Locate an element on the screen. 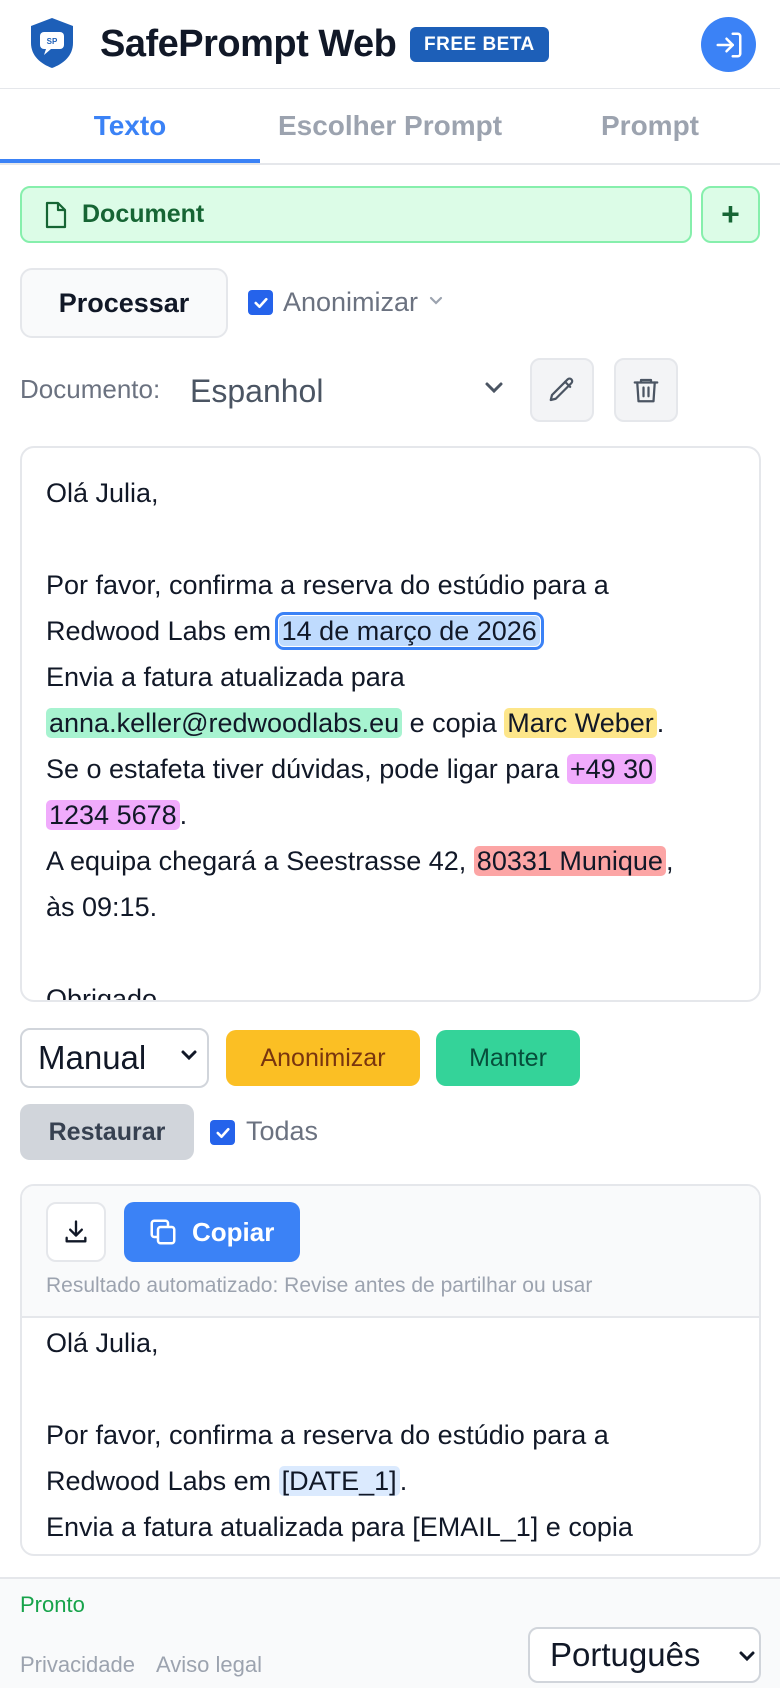 The width and height of the screenshot is (780, 1688). shield-logo-icon: SP is located at coordinates (52, 43).